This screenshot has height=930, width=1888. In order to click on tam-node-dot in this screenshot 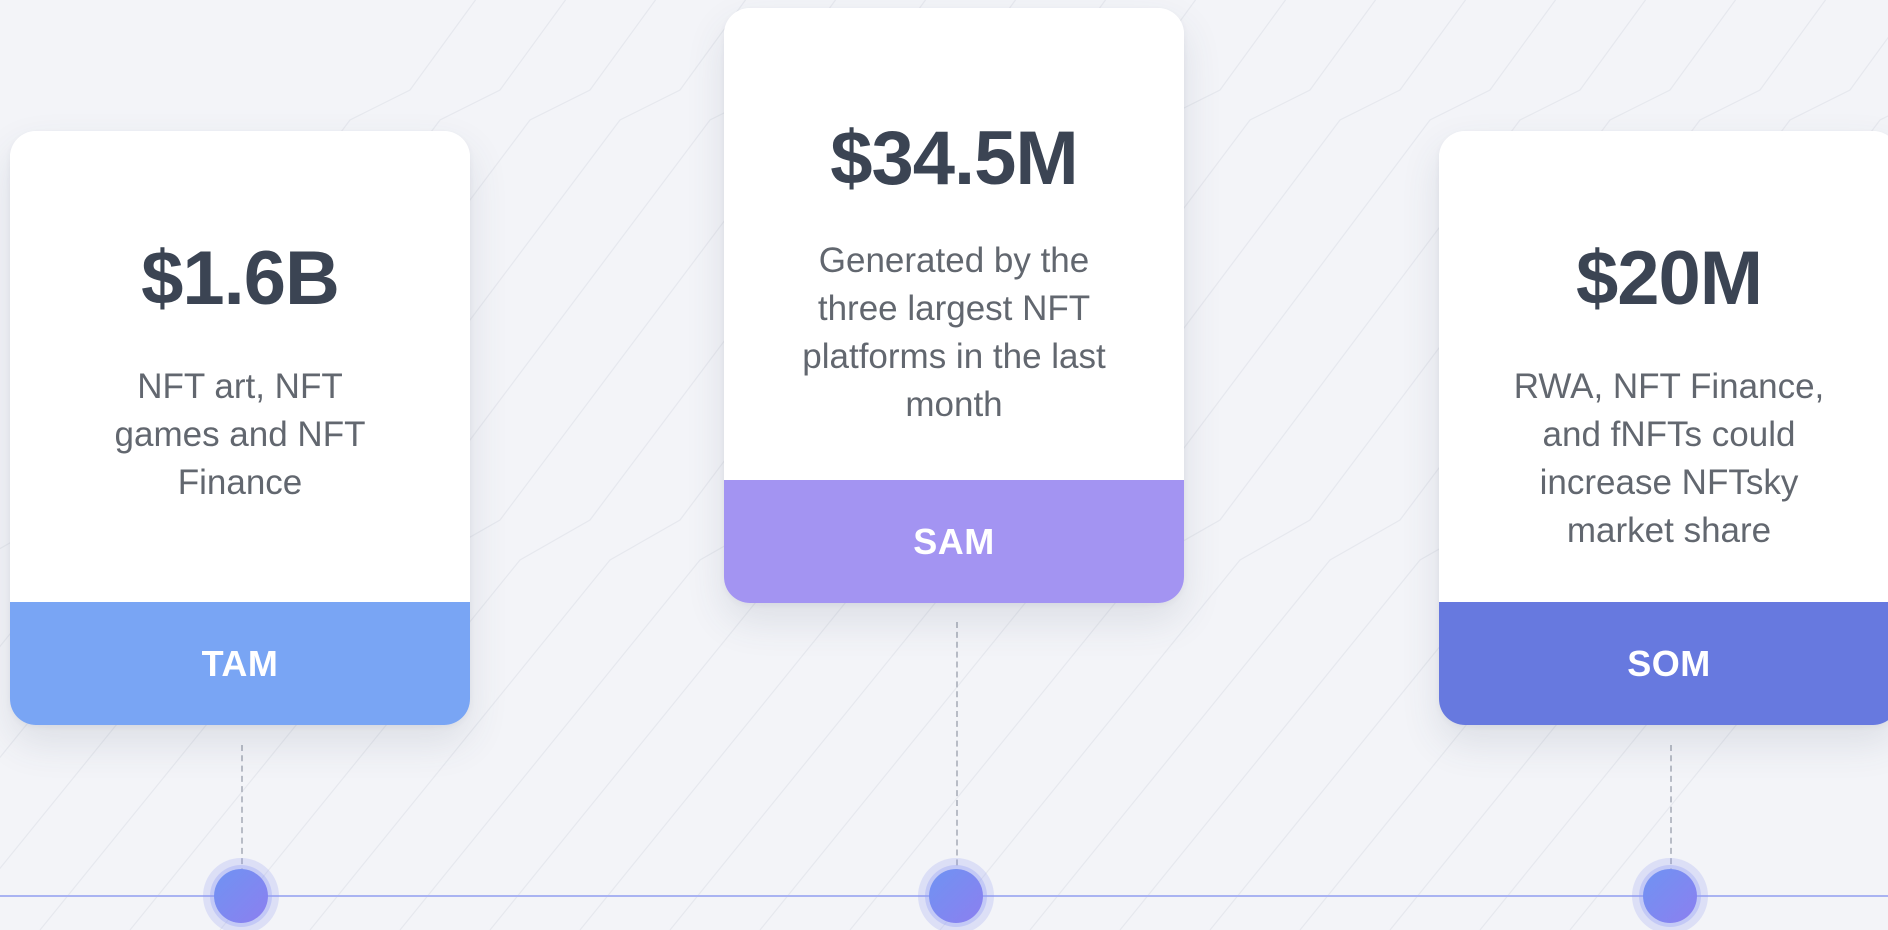, I will do `click(241, 896)`.